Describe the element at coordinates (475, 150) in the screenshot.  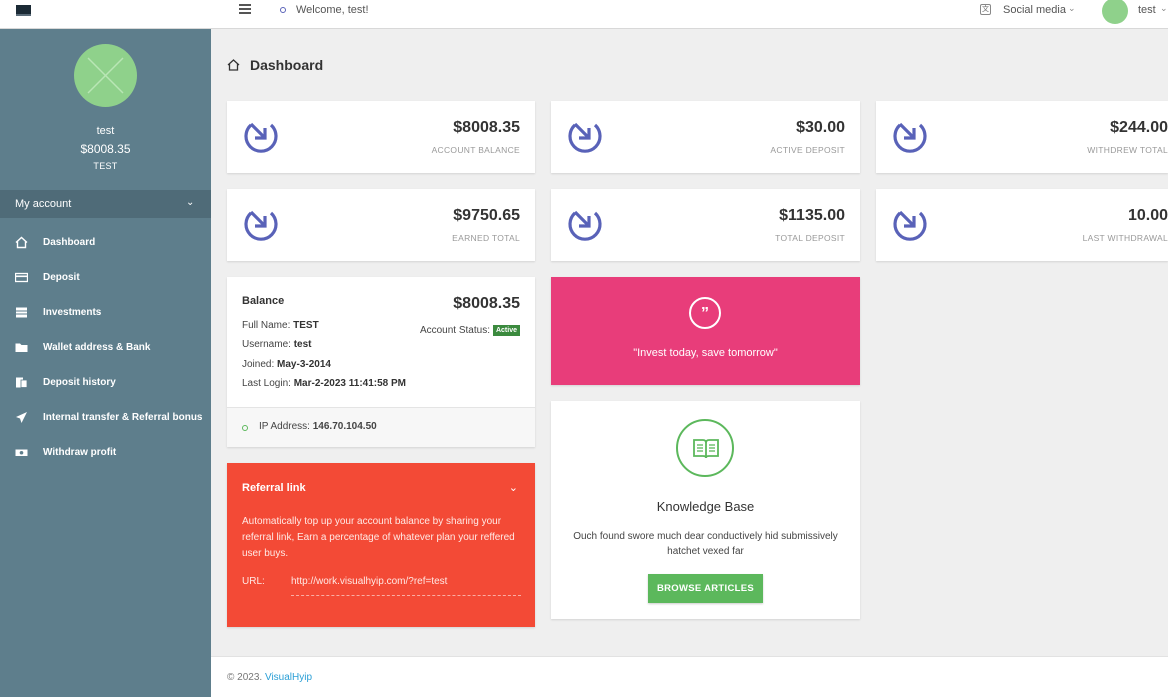
I see `stat-label: ACCOUNT BALANCE` at that location.